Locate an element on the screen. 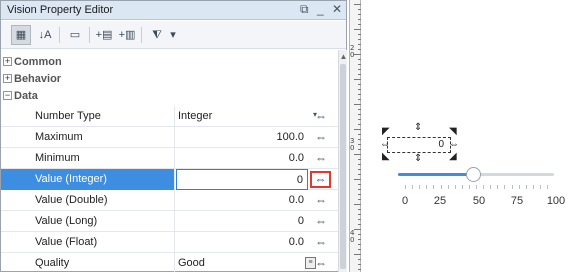 This screenshot has width=576, height=272. title-bar: Vision Property Editor ⧉ _ ✕ is located at coordinates (173, 10).